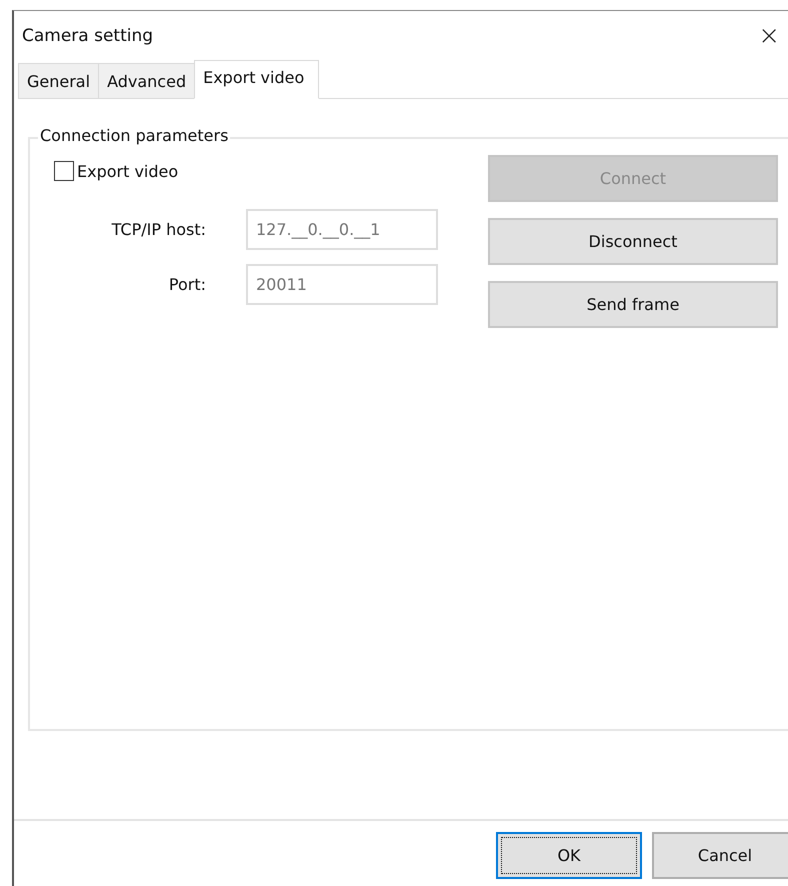 This screenshot has height=886, width=788. I want to click on field-label: Port:, so click(187, 284).